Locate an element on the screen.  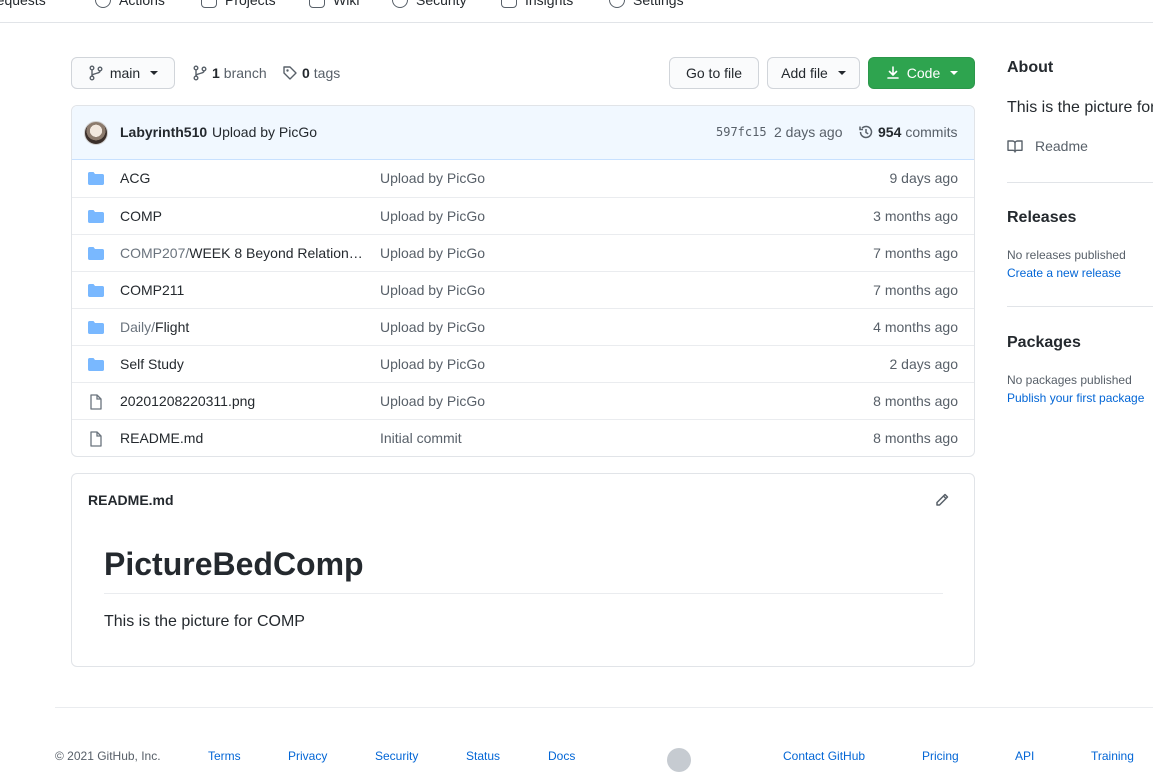
file-row: README.md Initial commit 8 months ago is located at coordinates (523, 437).